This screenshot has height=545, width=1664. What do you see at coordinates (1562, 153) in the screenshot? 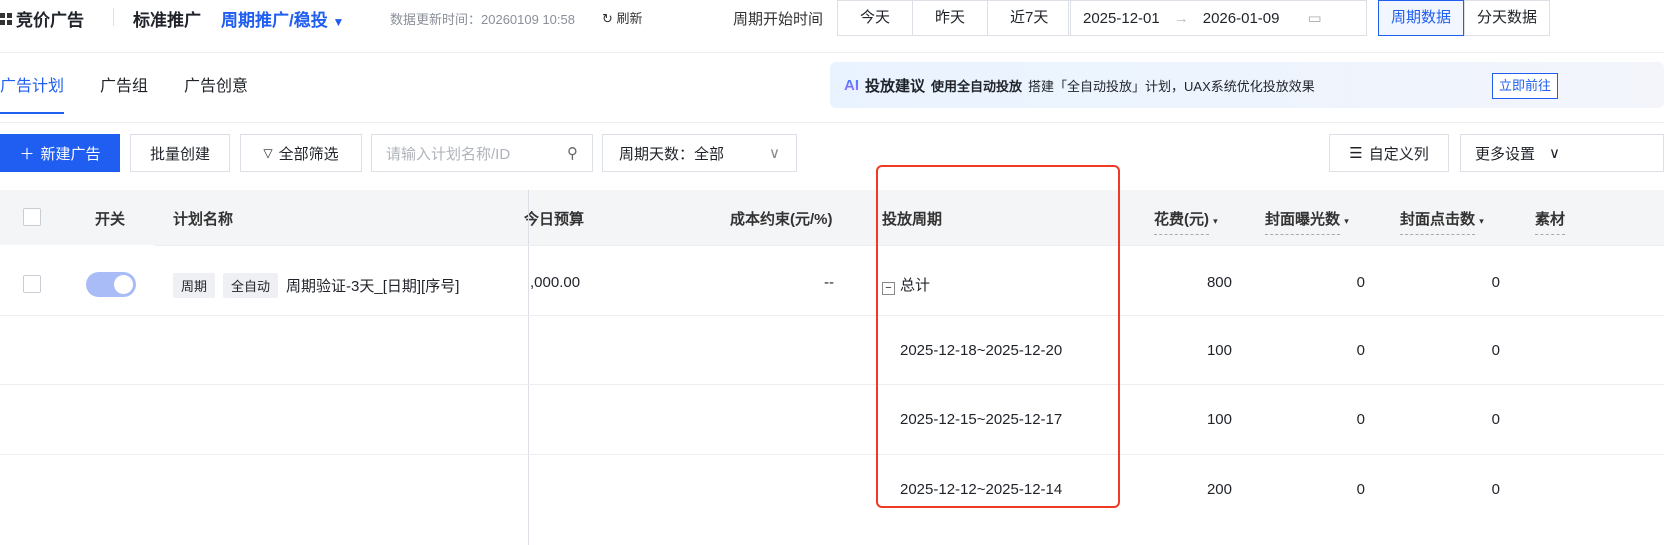
I see `more-settings-select: 更多设置 ∨` at bounding box center [1562, 153].